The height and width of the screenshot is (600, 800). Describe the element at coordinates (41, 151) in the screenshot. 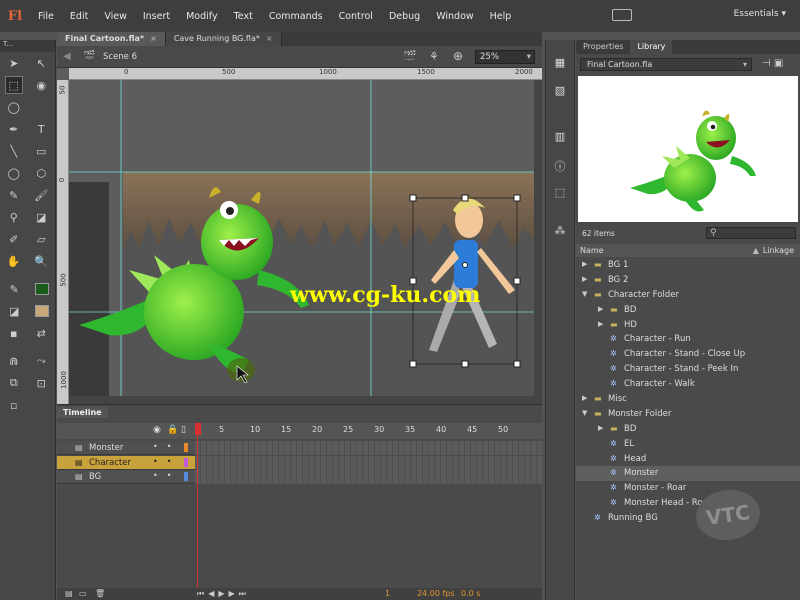

I see `rectangle-tool-icon: ▭` at that location.